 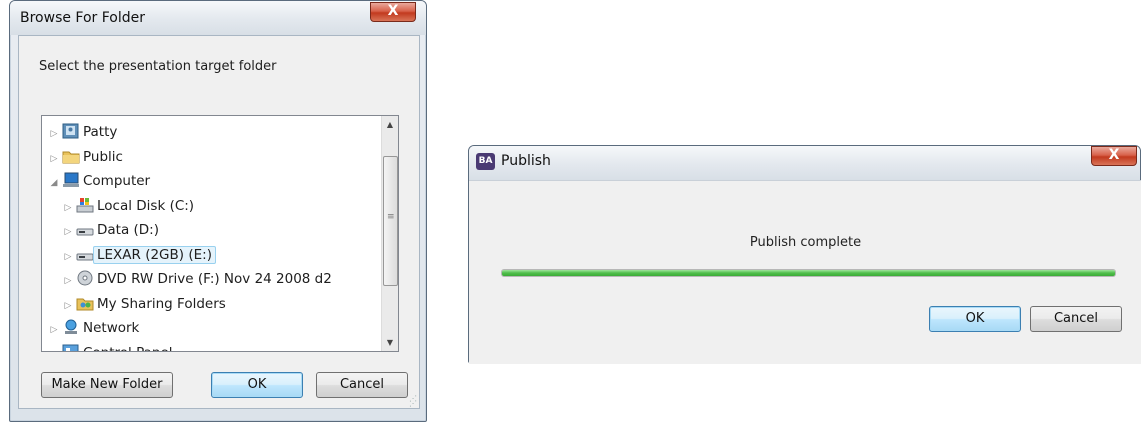 I want to click on tree-item-label: Public, so click(x=103, y=156).